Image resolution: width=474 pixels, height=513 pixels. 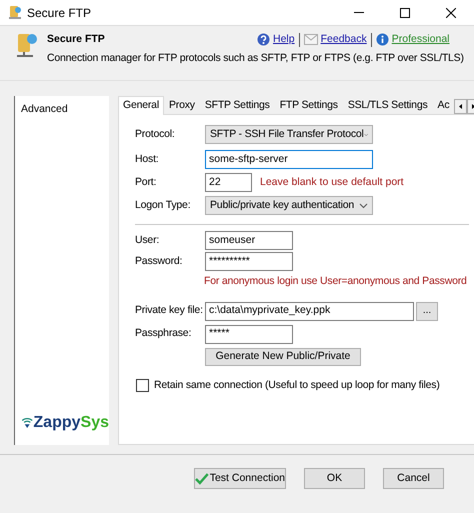 I want to click on tab: General, so click(x=141, y=105).